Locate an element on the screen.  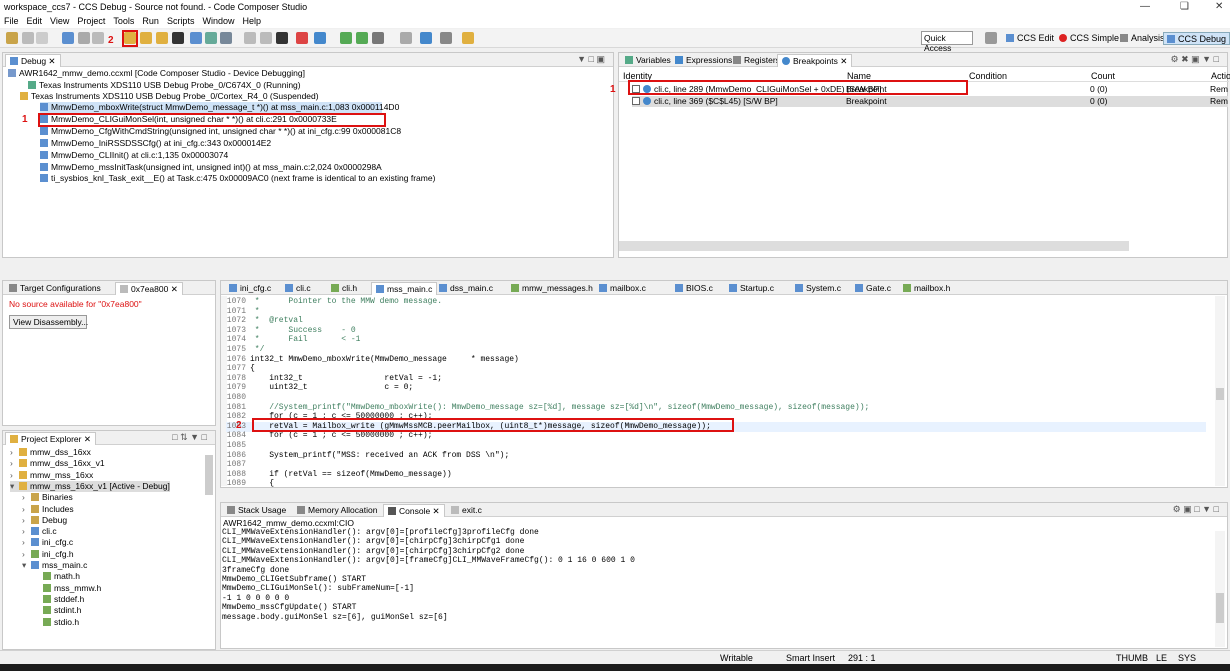
menu-window: Window is located at coordinates (218, 20).